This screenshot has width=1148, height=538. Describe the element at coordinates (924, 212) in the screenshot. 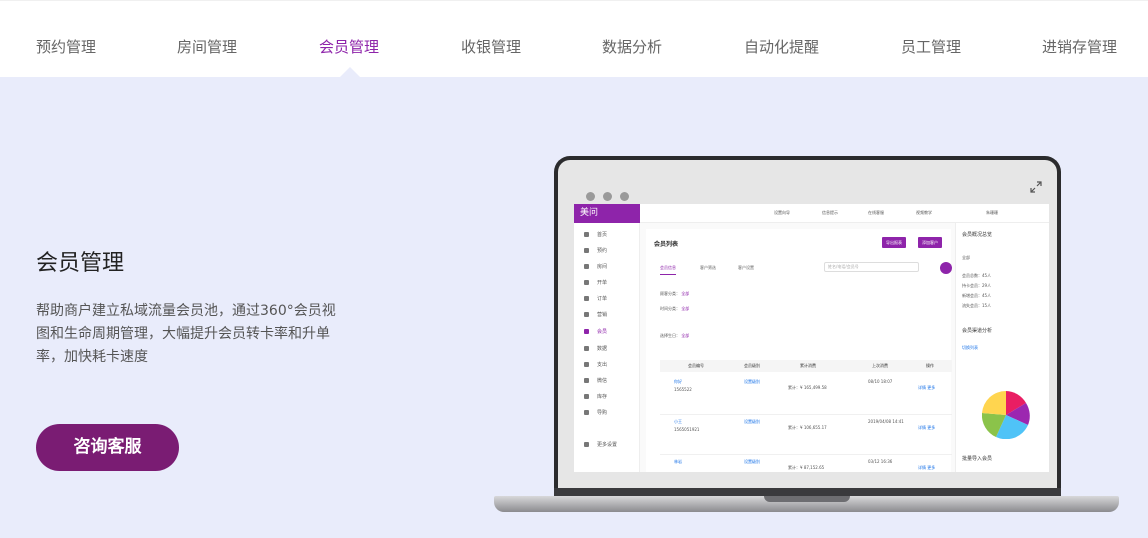

I see `topbar-video: 视频教学` at that location.